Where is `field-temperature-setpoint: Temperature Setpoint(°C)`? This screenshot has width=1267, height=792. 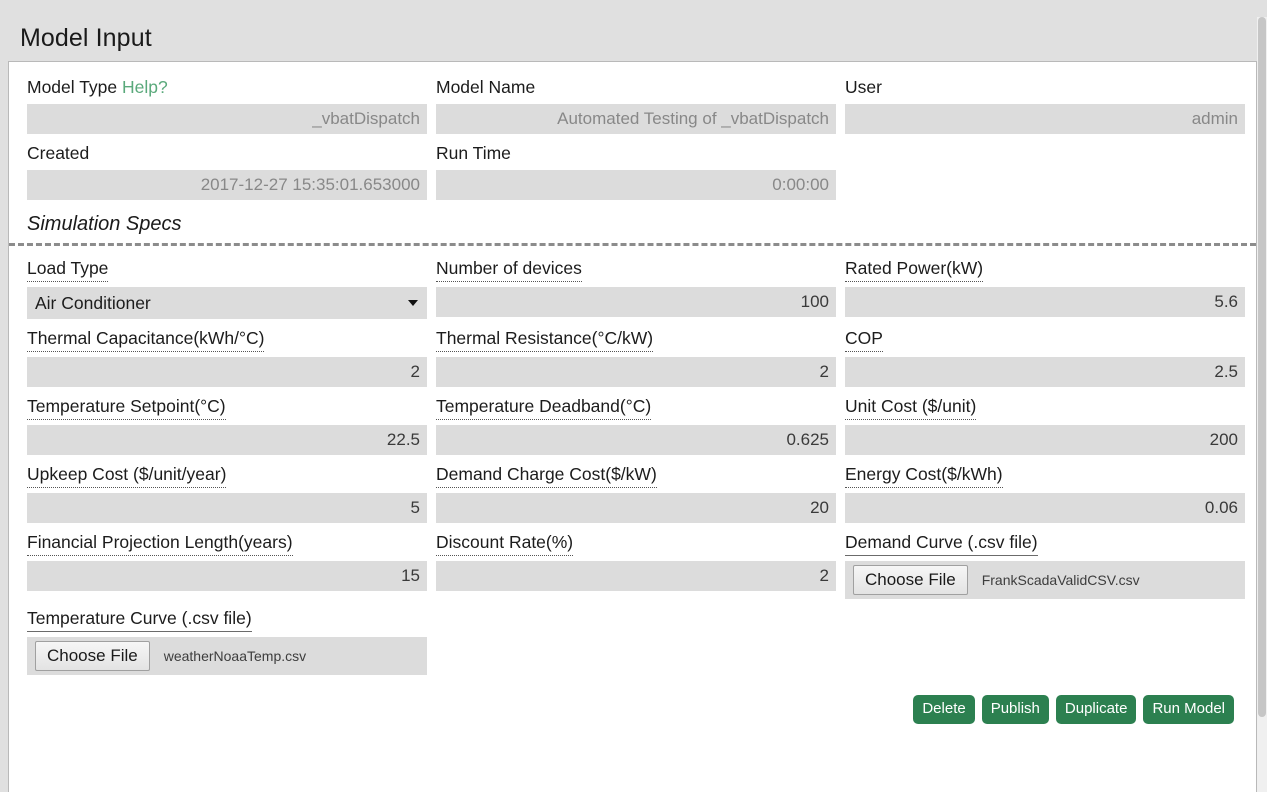
field-temperature-setpoint: Temperature Setpoint(°C) is located at coordinates (231, 425).